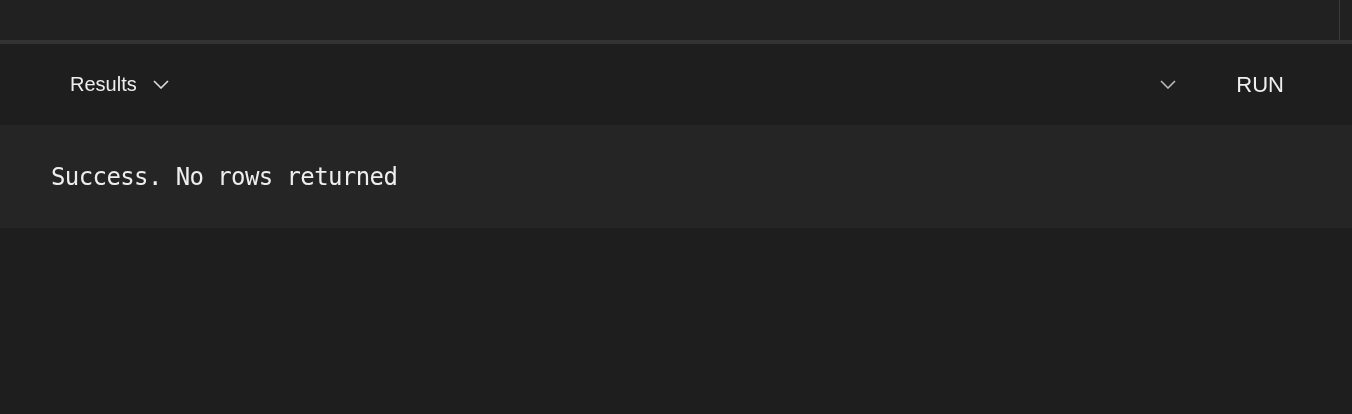 This screenshot has height=414, width=1352. Describe the element at coordinates (1267, 84) in the screenshot. I see `run-button: RUN` at that location.